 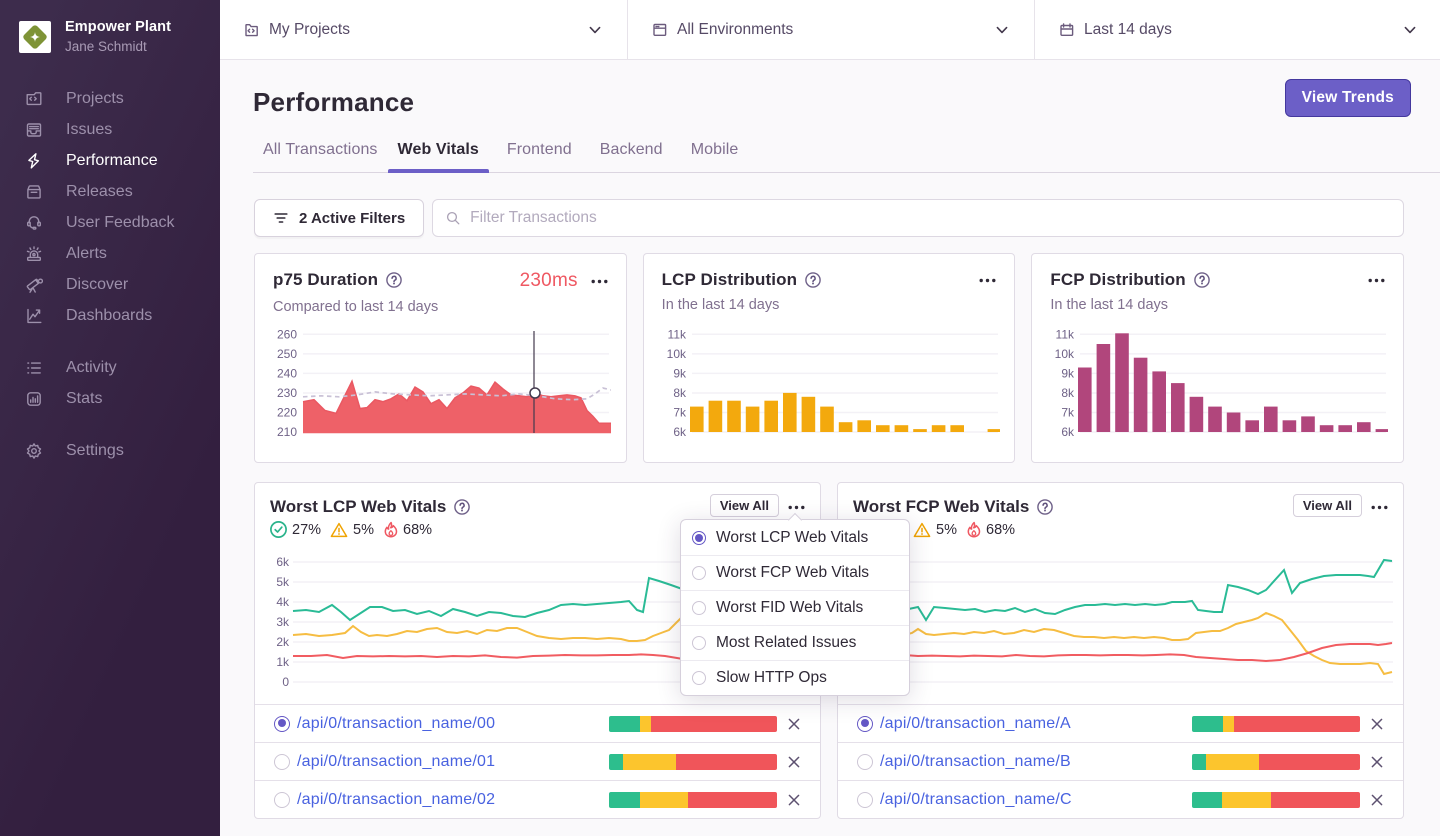 What do you see at coordinates (283, 602) in the screenshot?
I see `svg-text: 4k` at bounding box center [283, 602].